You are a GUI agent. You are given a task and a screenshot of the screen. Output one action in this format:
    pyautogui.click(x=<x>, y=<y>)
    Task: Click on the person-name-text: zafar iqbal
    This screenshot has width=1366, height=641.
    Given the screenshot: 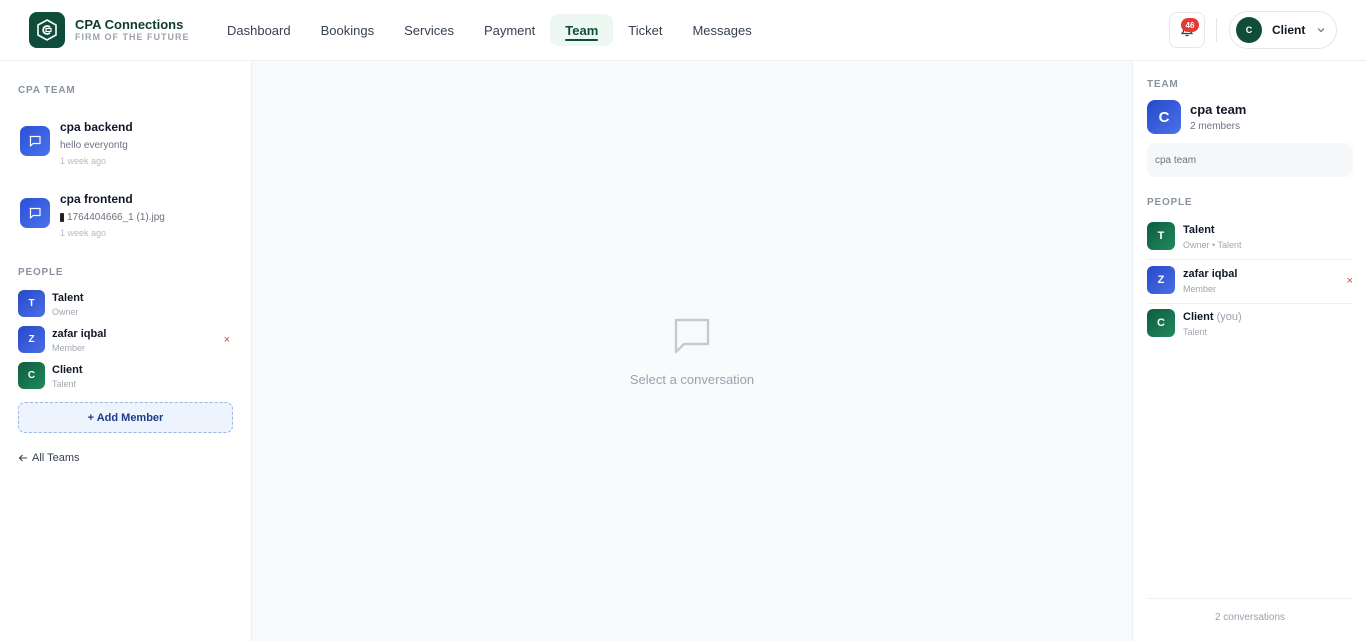 What is the action you would take?
    pyautogui.click(x=1210, y=274)
    